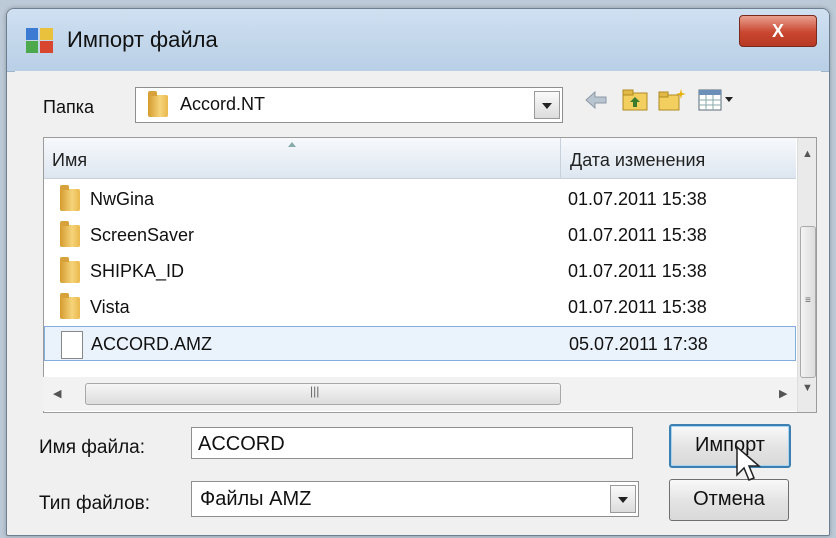  I want to click on file-icon, so click(72, 345).